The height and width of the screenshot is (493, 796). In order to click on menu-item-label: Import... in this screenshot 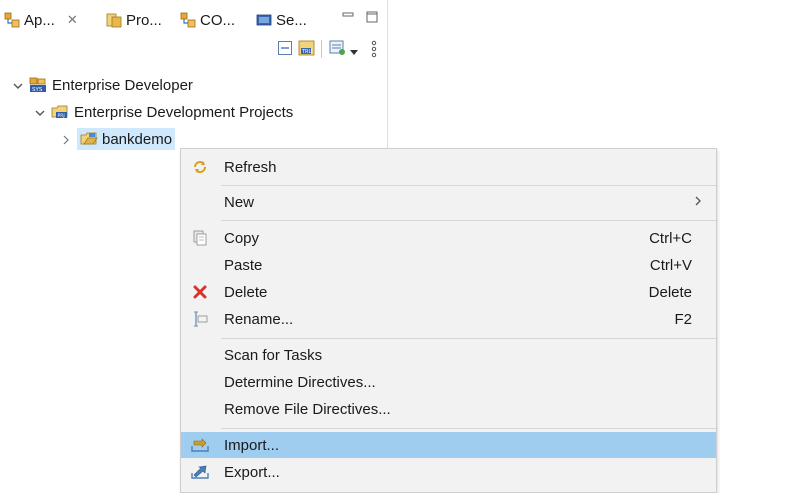, I will do `click(252, 445)`.